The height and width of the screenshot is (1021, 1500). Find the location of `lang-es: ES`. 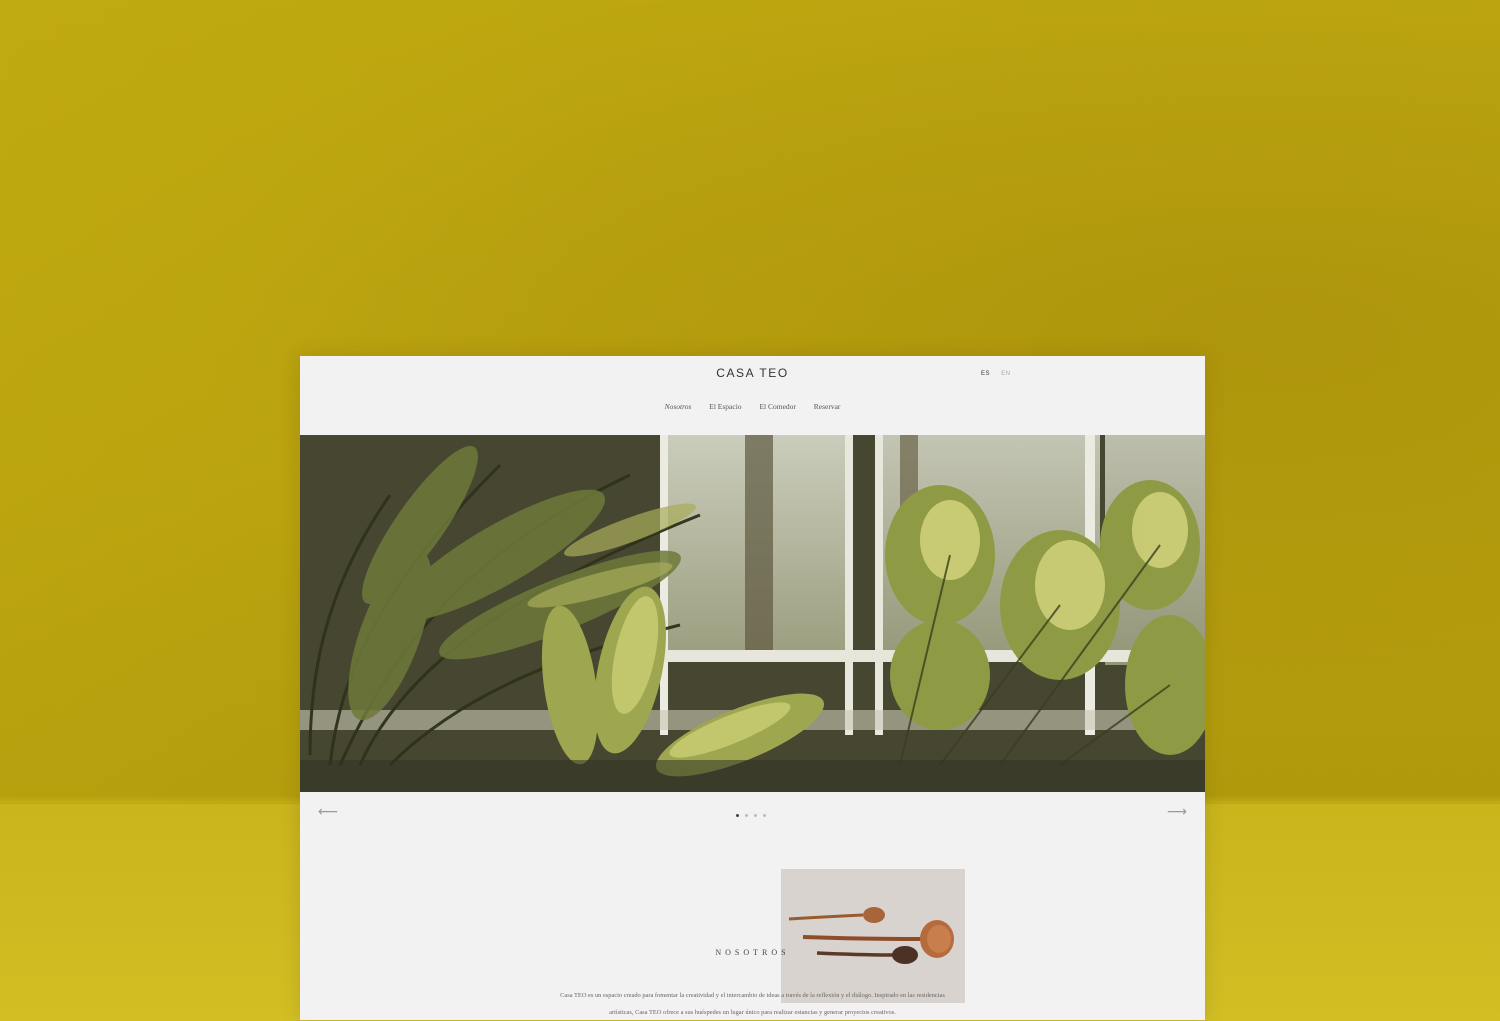

lang-es: ES is located at coordinates (985, 374).